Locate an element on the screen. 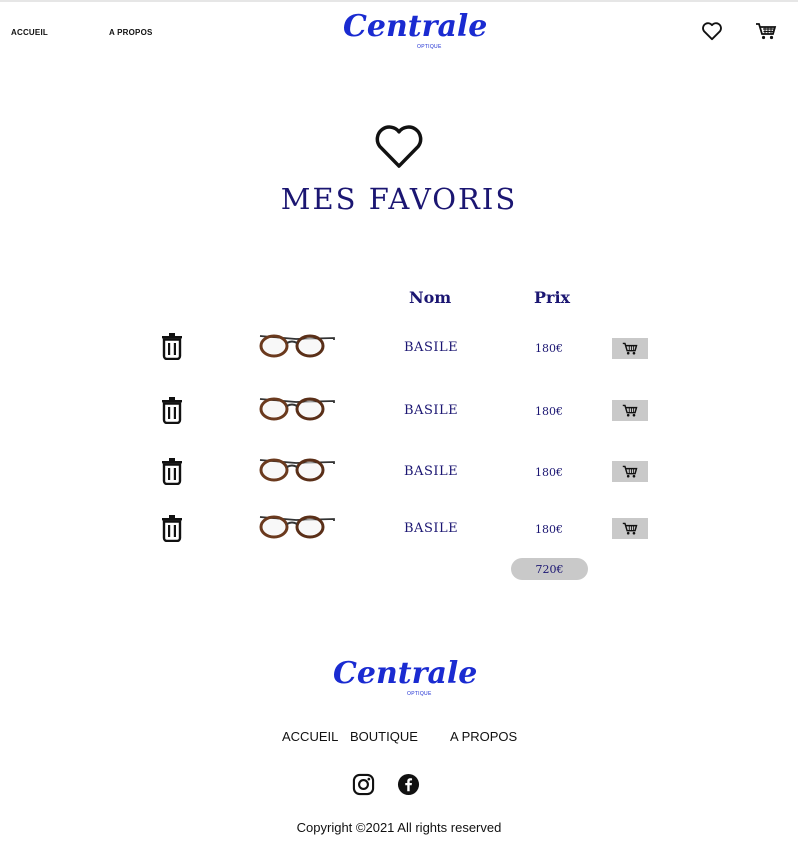  header-logo: Centrale OPTIQUE is located at coordinates (415, 30).